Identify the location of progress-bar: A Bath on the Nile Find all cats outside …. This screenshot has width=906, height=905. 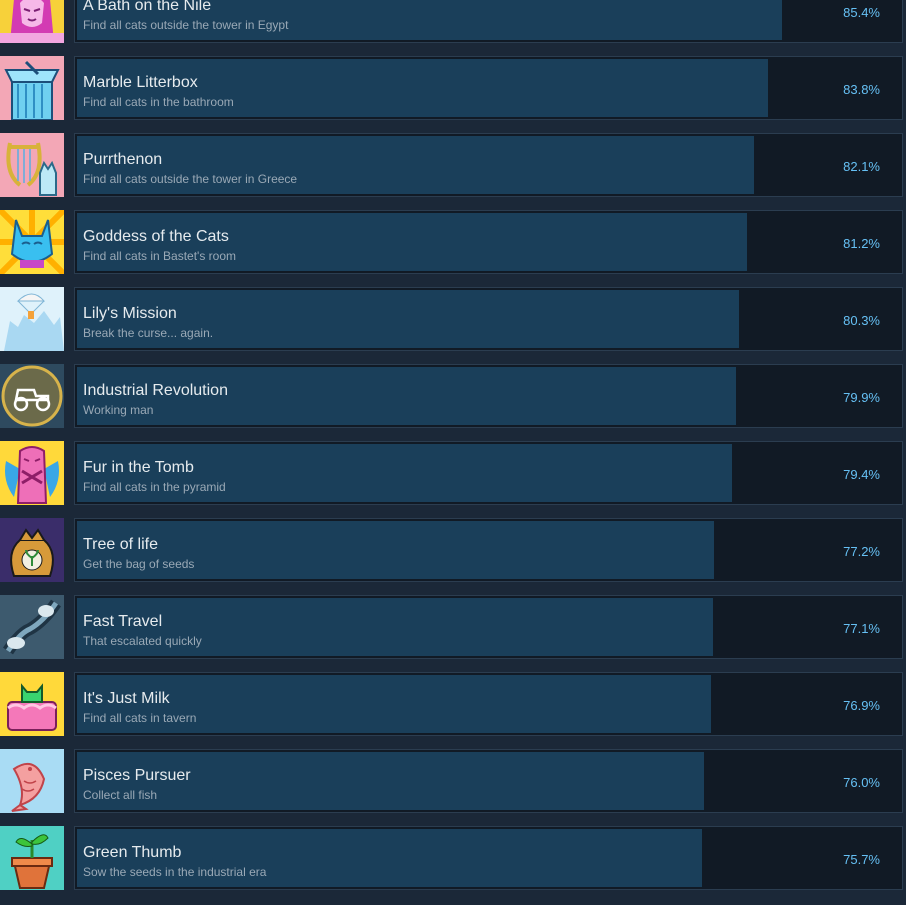
(488, 21).